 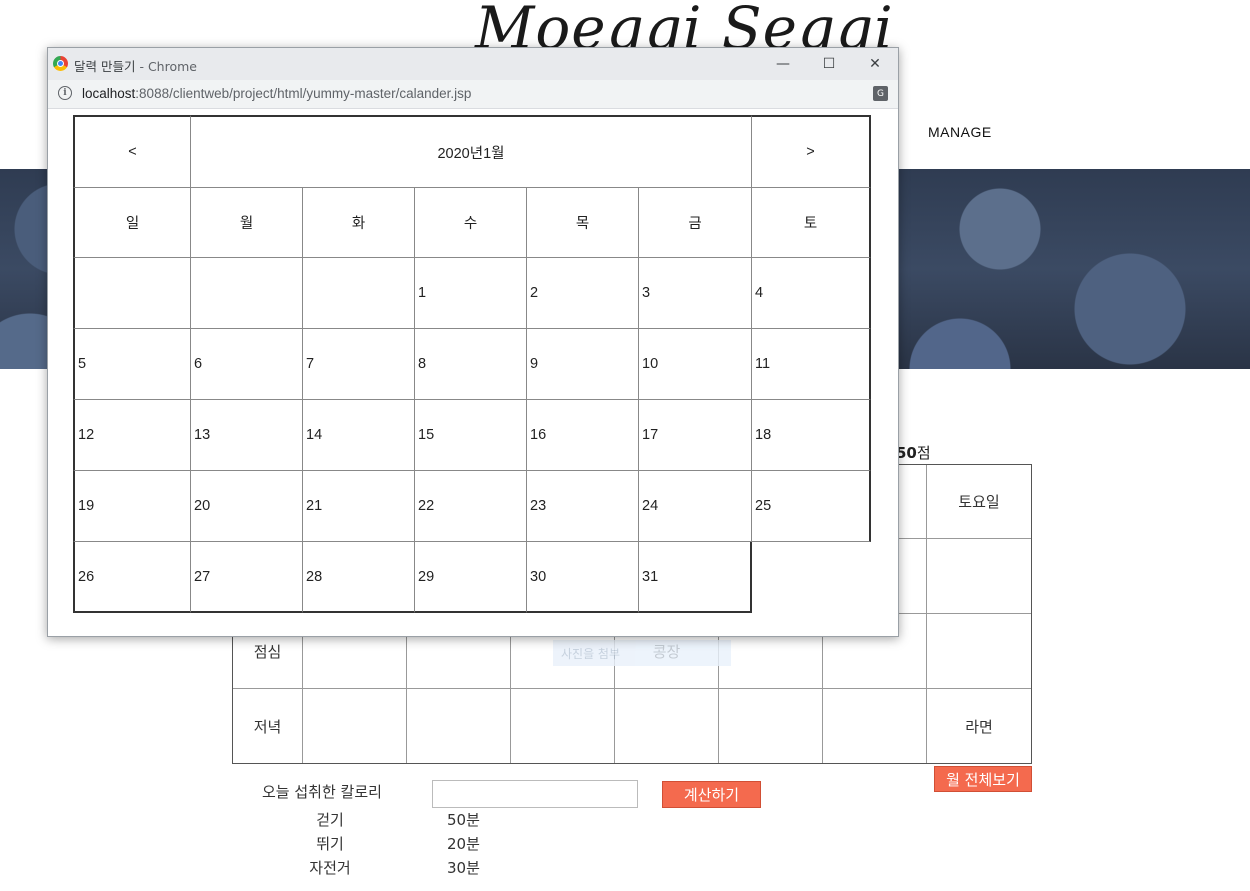 I want to click on calendar-day: 8, so click(x=471, y=364).